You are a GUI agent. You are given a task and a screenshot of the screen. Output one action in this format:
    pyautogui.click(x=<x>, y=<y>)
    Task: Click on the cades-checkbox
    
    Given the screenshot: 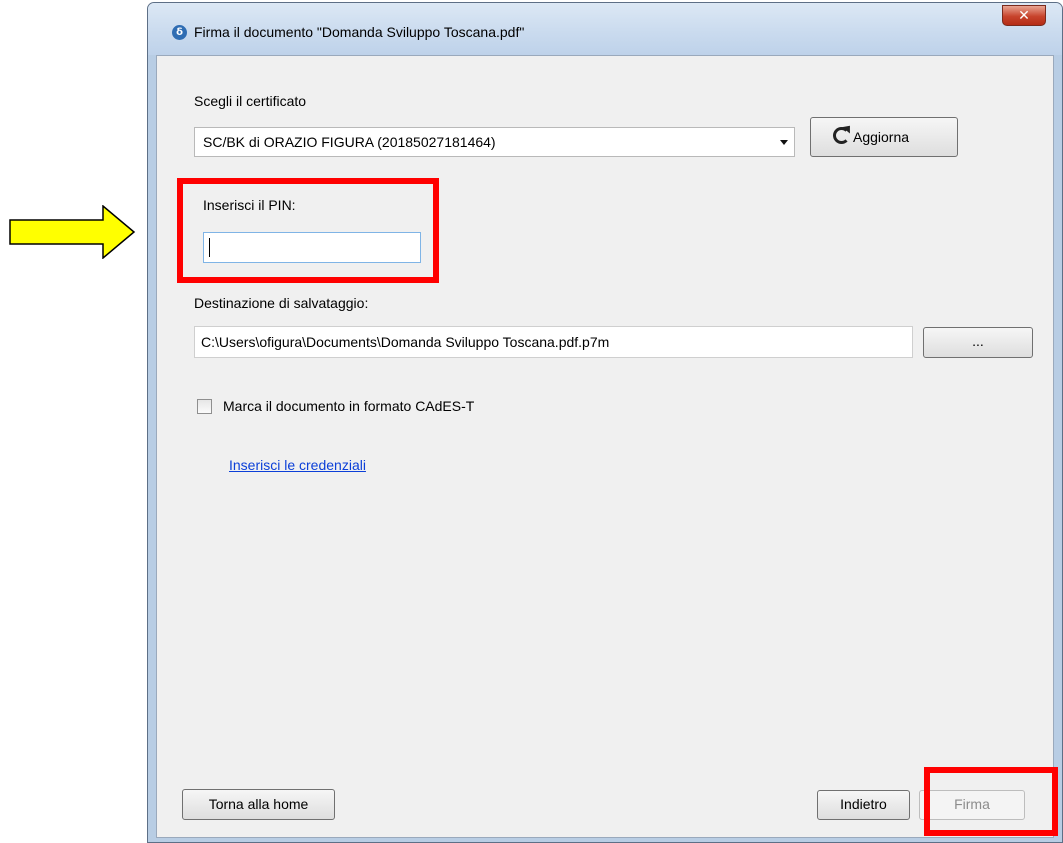 What is the action you would take?
    pyautogui.click(x=204, y=406)
    